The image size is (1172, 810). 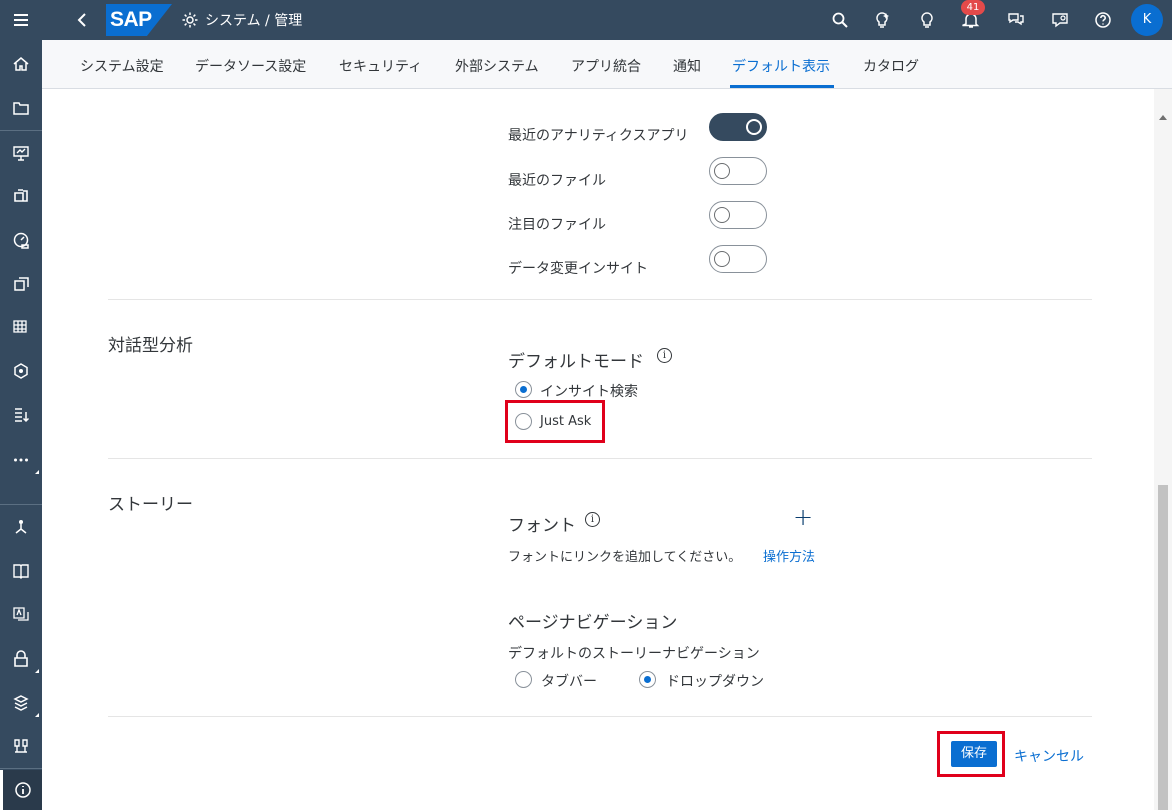 What do you see at coordinates (882, 20) in the screenshot?
I see `insight-icon` at bounding box center [882, 20].